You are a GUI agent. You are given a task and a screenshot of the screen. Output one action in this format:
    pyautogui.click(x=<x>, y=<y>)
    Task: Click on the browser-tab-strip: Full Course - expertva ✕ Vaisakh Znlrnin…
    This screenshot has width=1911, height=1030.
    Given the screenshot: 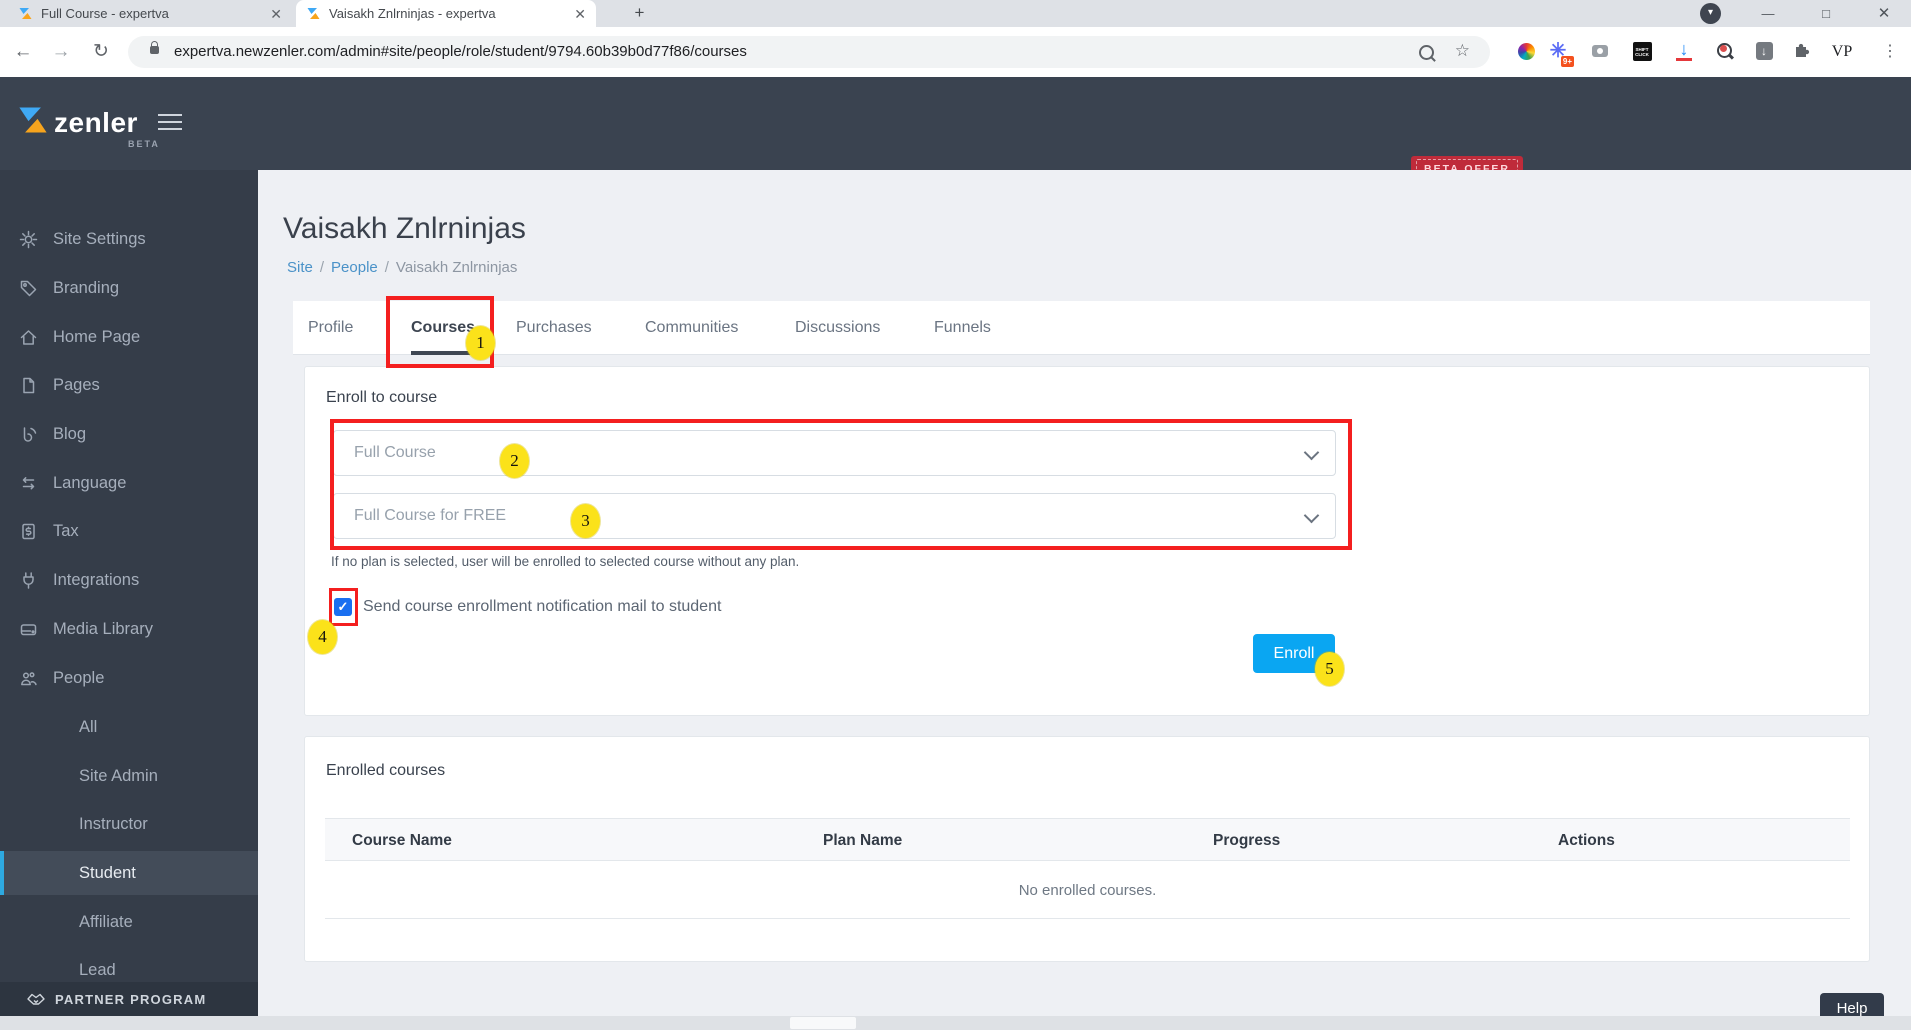 What is the action you would take?
    pyautogui.click(x=955, y=13)
    